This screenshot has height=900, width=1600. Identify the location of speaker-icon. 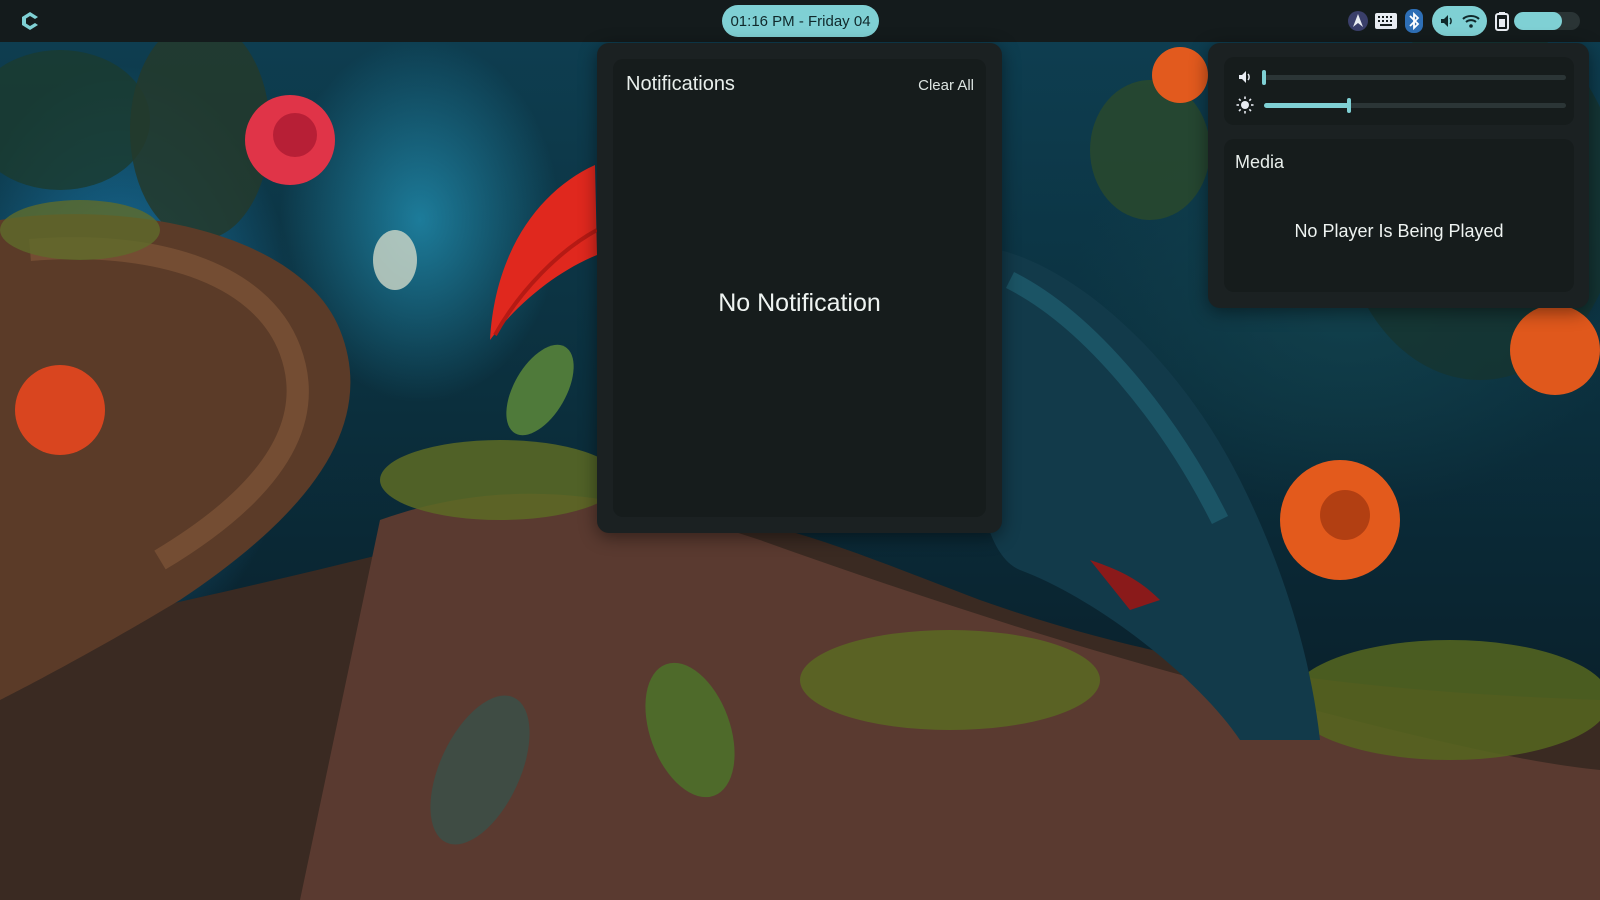
(1244, 77).